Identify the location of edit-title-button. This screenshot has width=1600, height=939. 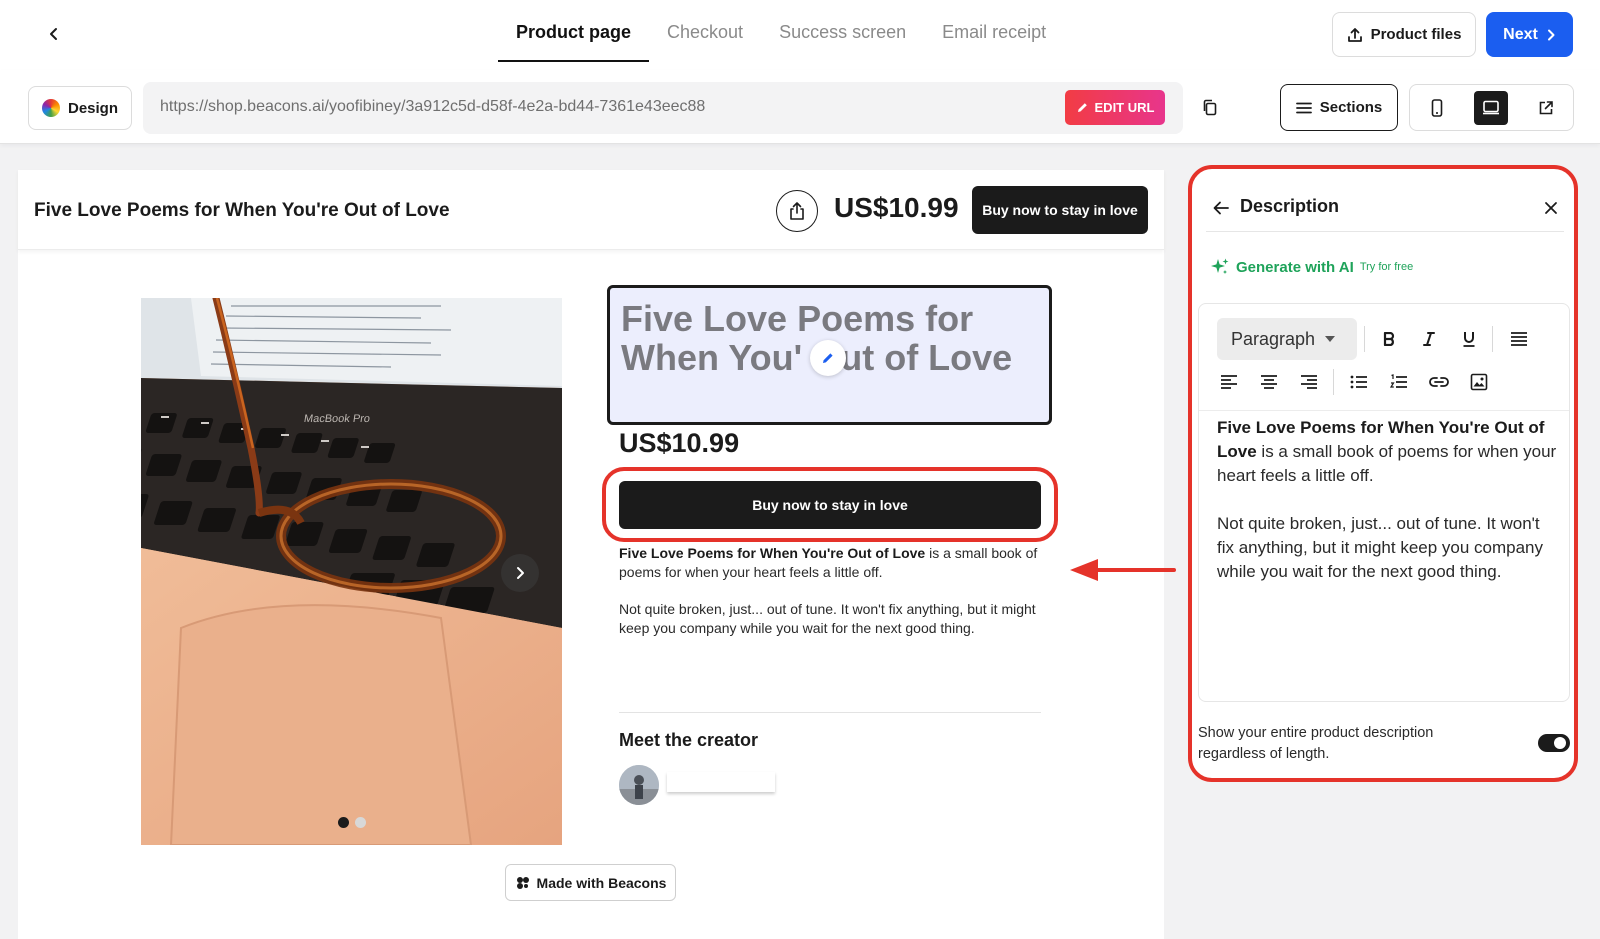
(828, 358).